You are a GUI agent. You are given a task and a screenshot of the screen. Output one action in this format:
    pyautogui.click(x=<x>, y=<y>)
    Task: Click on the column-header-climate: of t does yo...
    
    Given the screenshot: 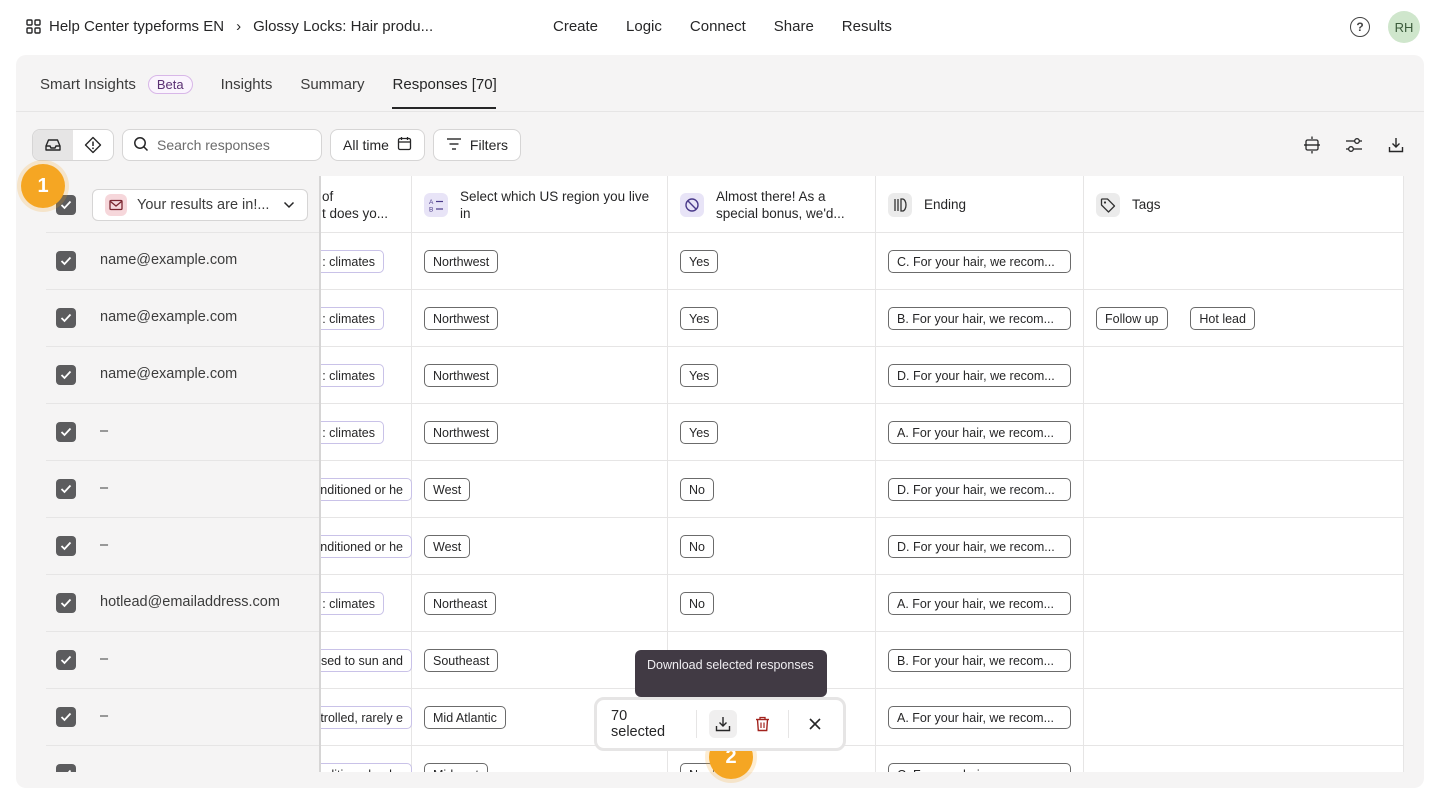 What is the action you would take?
    pyautogui.click(x=366, y=204)
    